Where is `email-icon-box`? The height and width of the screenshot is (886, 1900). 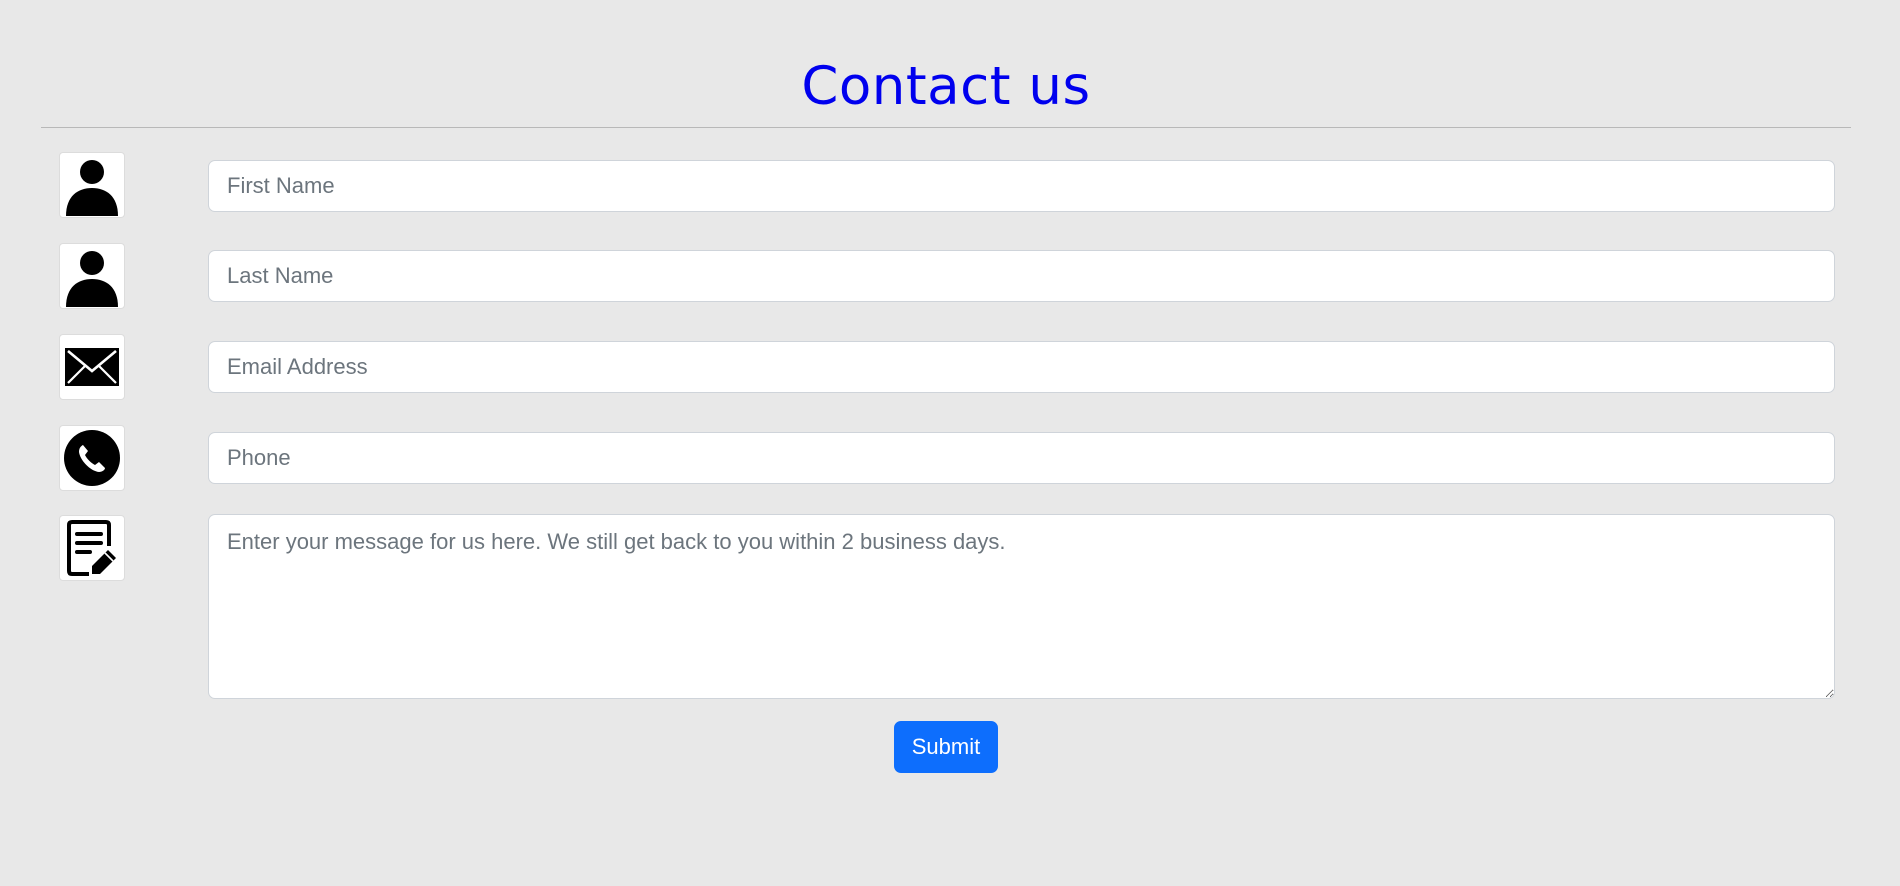
email-icon-box is located at coordinates (92, 367).